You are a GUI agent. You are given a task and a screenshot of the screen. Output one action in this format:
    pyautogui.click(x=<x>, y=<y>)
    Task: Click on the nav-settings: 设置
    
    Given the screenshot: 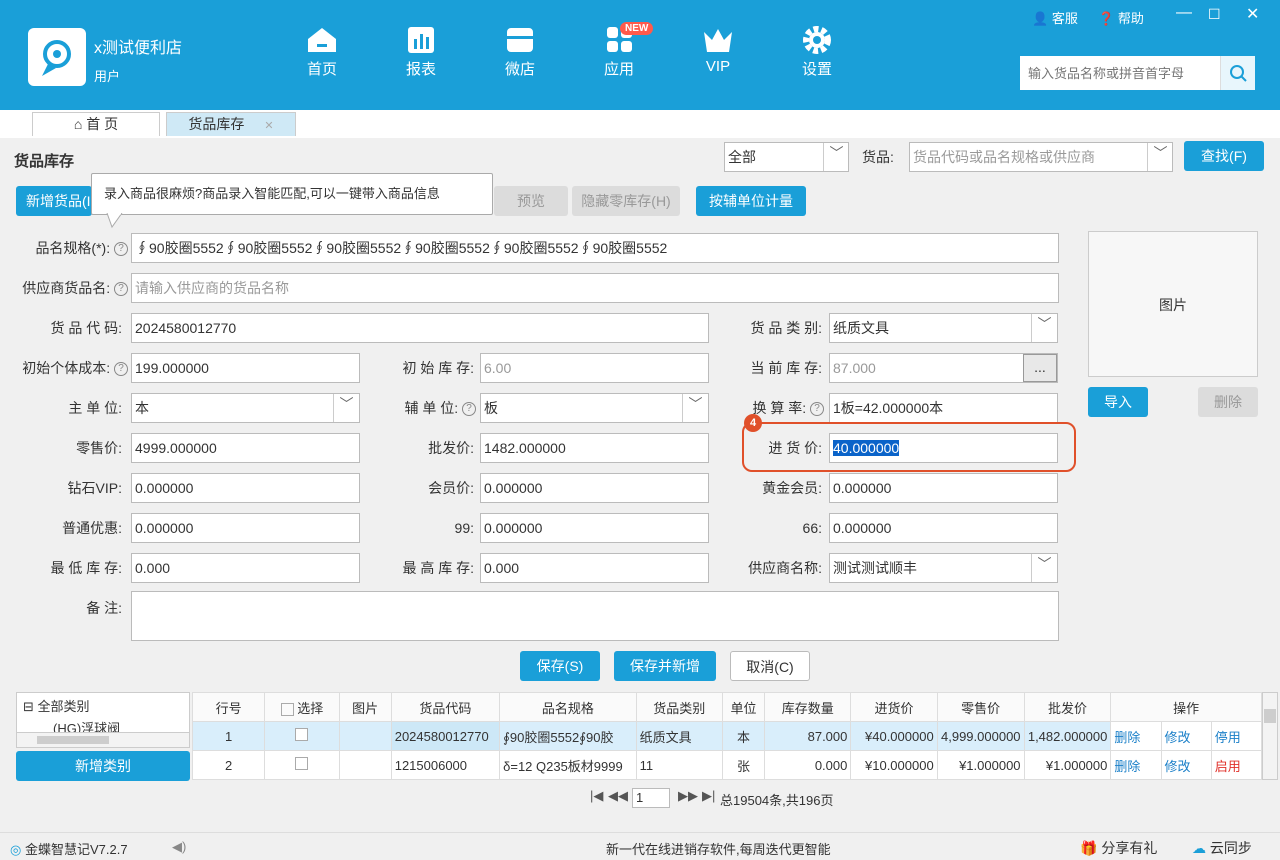 What is the action you would take?
    pyautogui.click(x=817, y=56)
    